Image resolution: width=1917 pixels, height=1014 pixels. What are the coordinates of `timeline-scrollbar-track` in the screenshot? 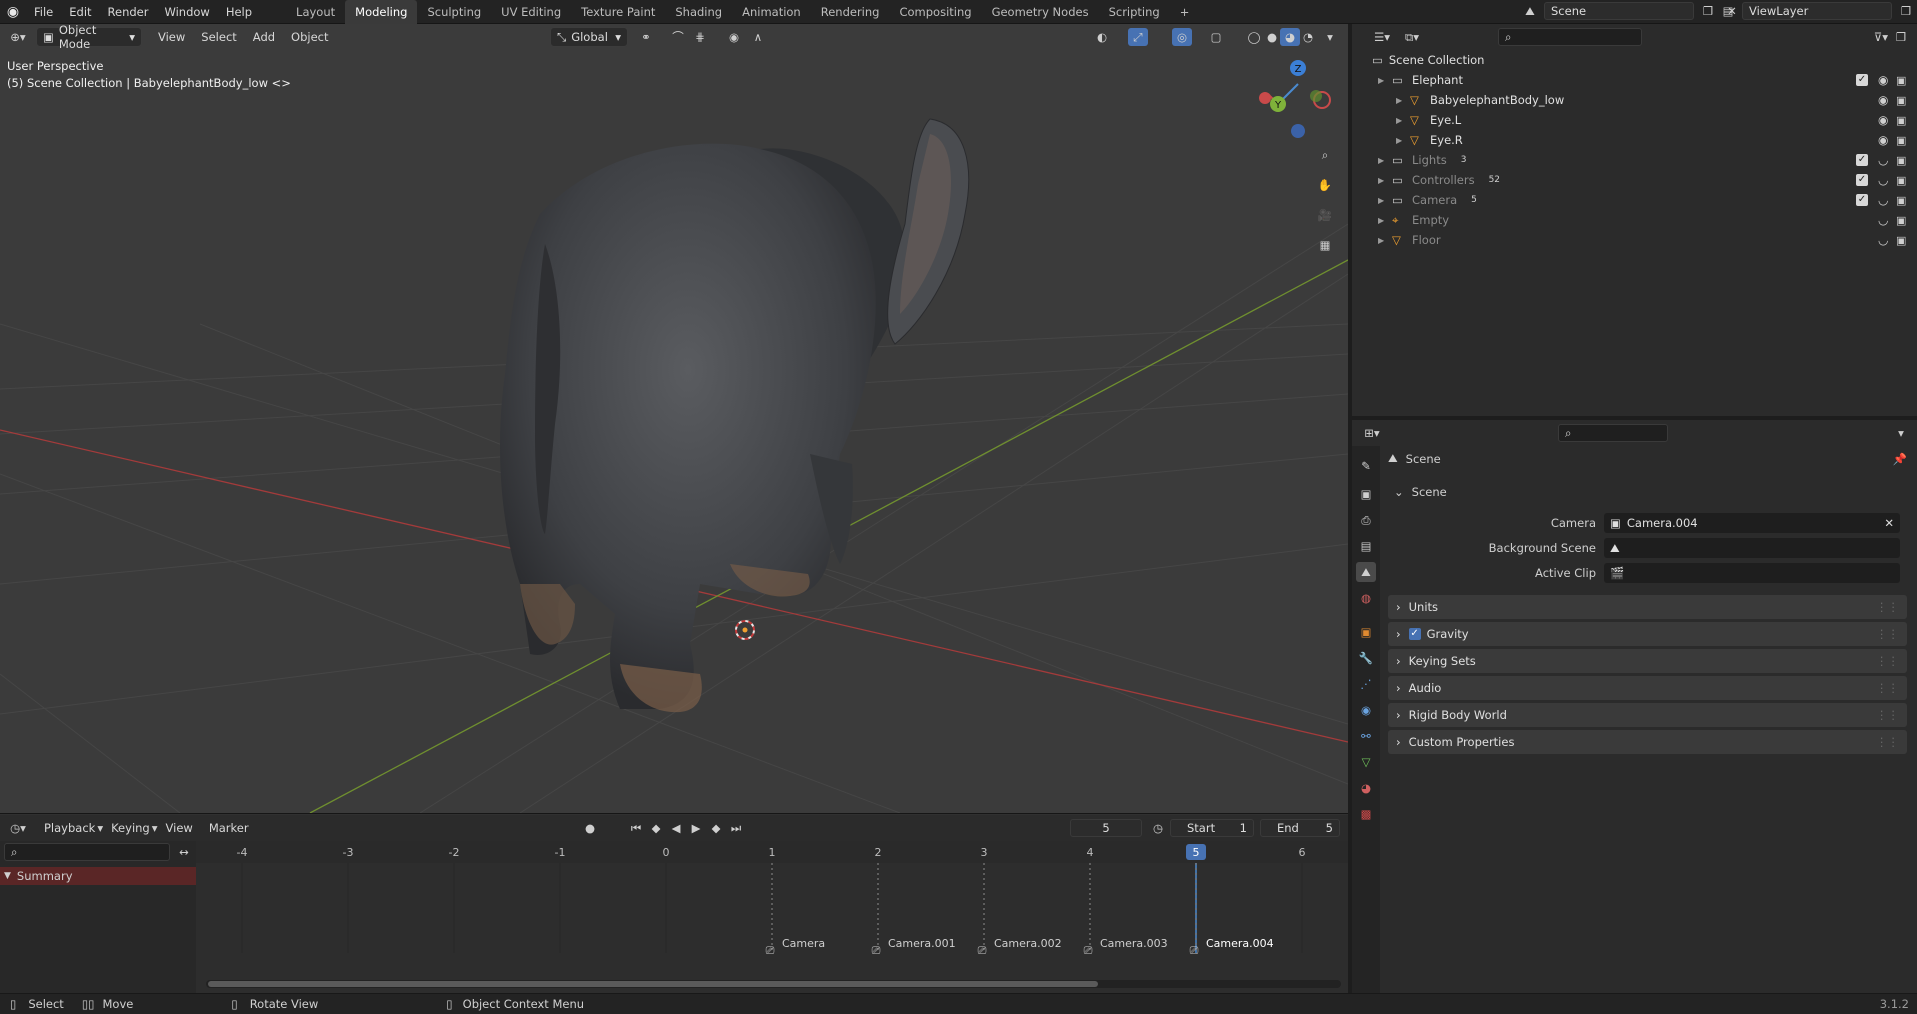 It's located at (773, 984).